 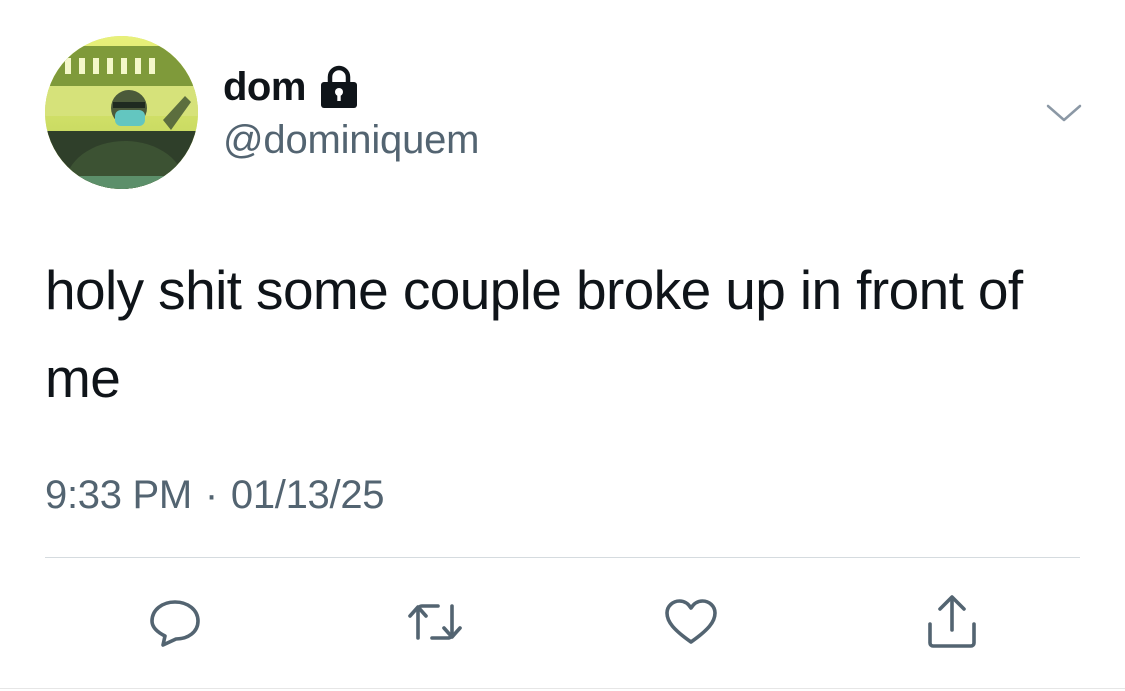 I want to click on speech-bubble-icon, so click(x=175, y=623).